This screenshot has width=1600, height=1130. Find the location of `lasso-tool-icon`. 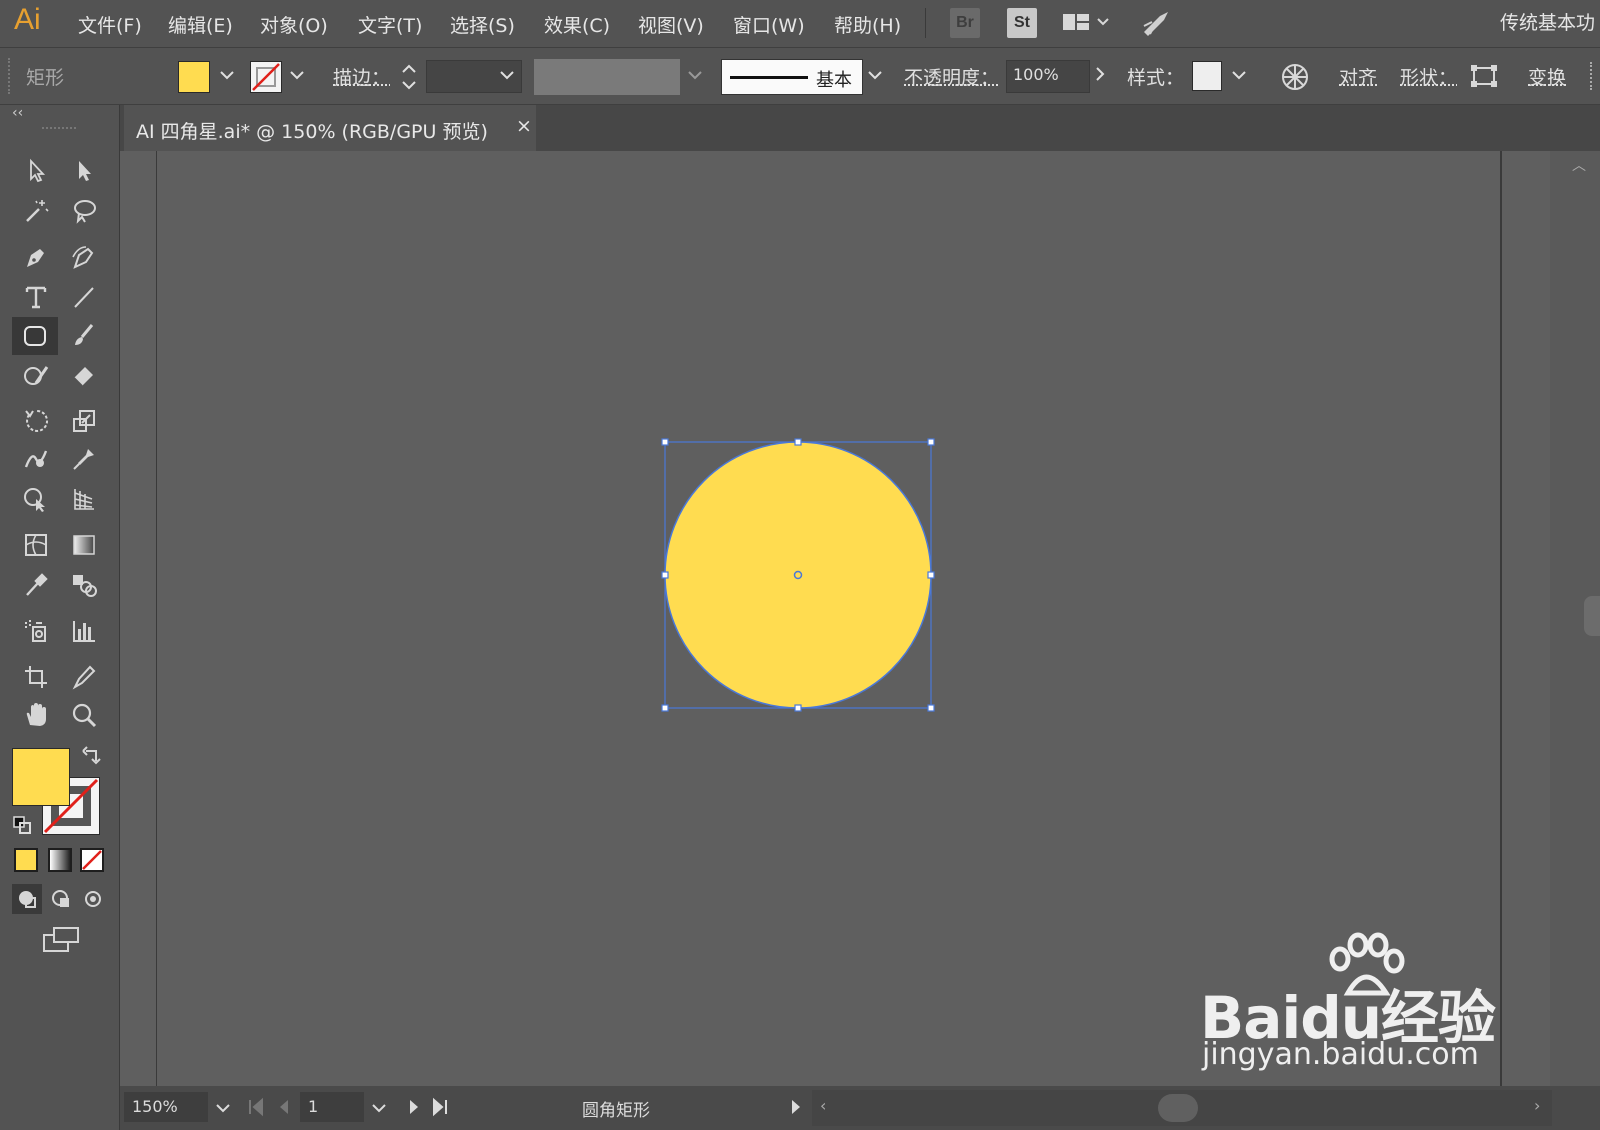

lasso-tool-icon is located at coordinates (84, 211).